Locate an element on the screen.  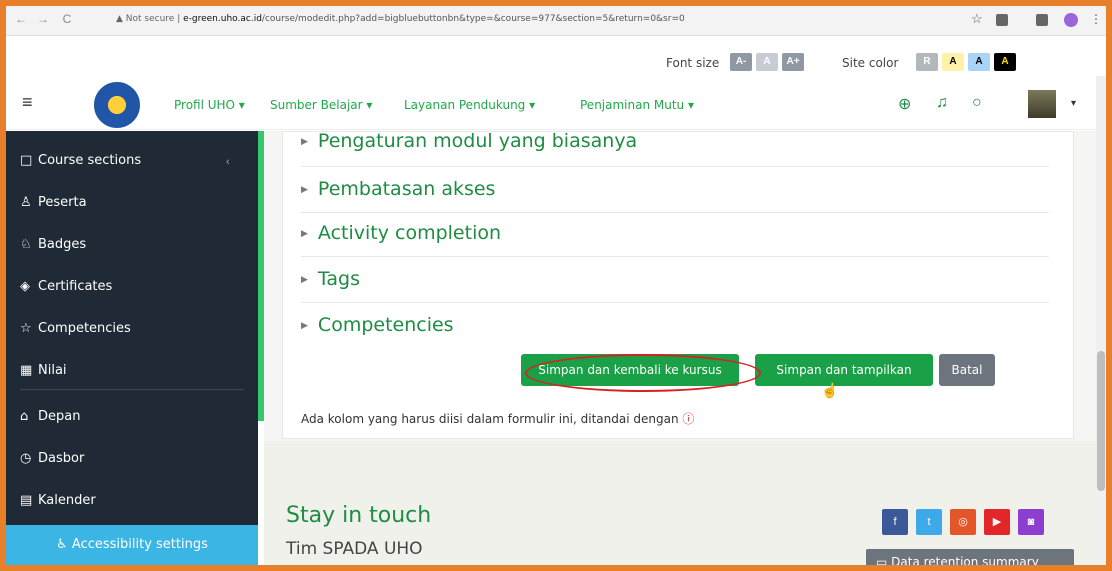
url-host: e-green.uho.ac.id is located at coordinates (222, 19).